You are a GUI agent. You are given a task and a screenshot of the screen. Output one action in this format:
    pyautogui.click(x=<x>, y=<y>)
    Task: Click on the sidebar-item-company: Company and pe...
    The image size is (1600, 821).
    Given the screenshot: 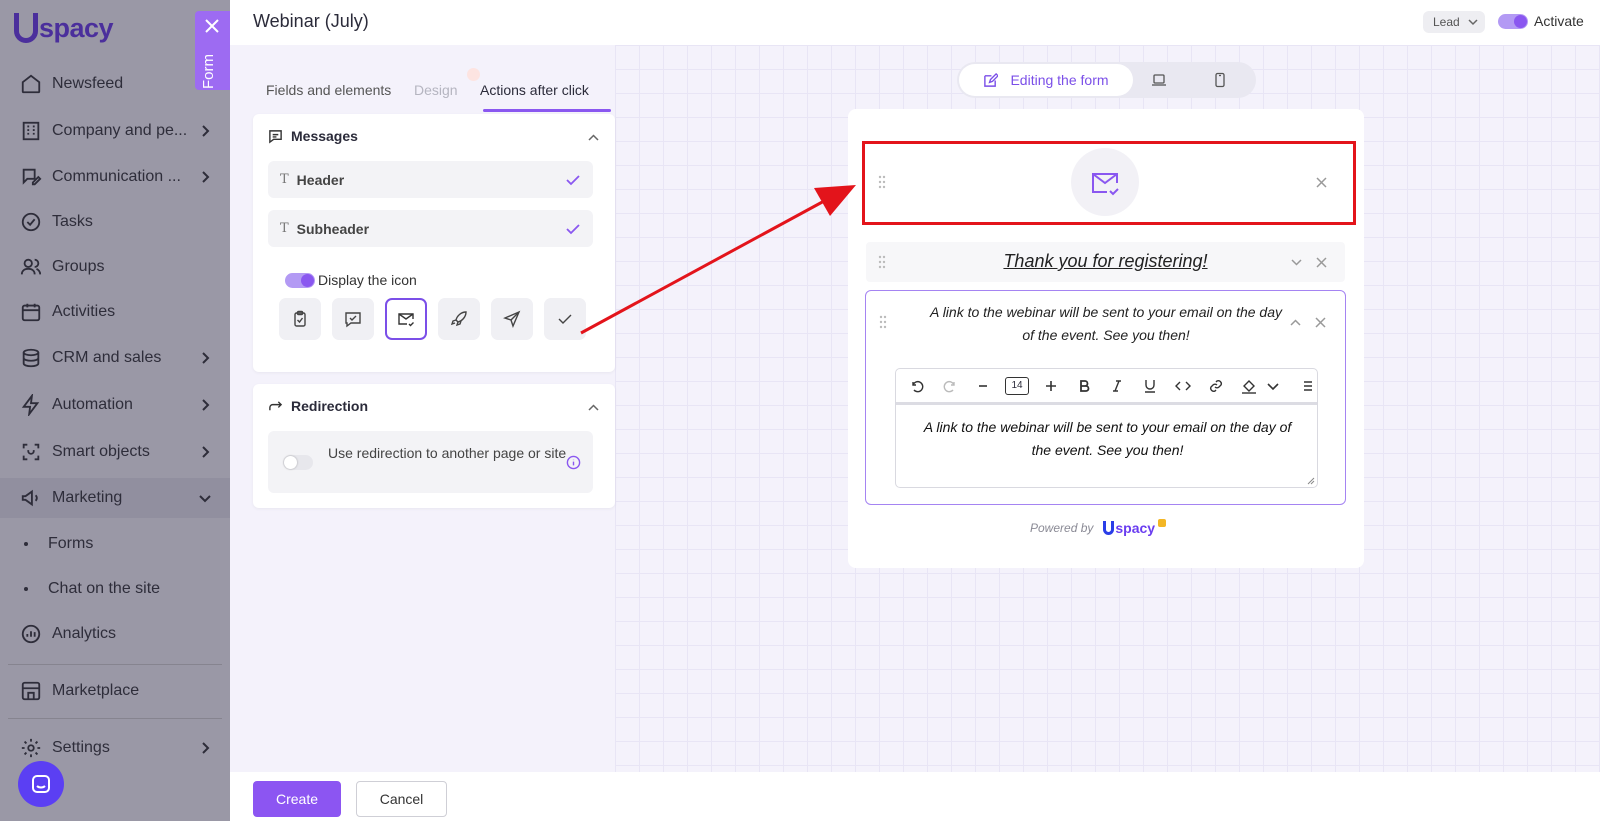 What is the action you would take?
    pyautogui.click(x=115, y=131)
    